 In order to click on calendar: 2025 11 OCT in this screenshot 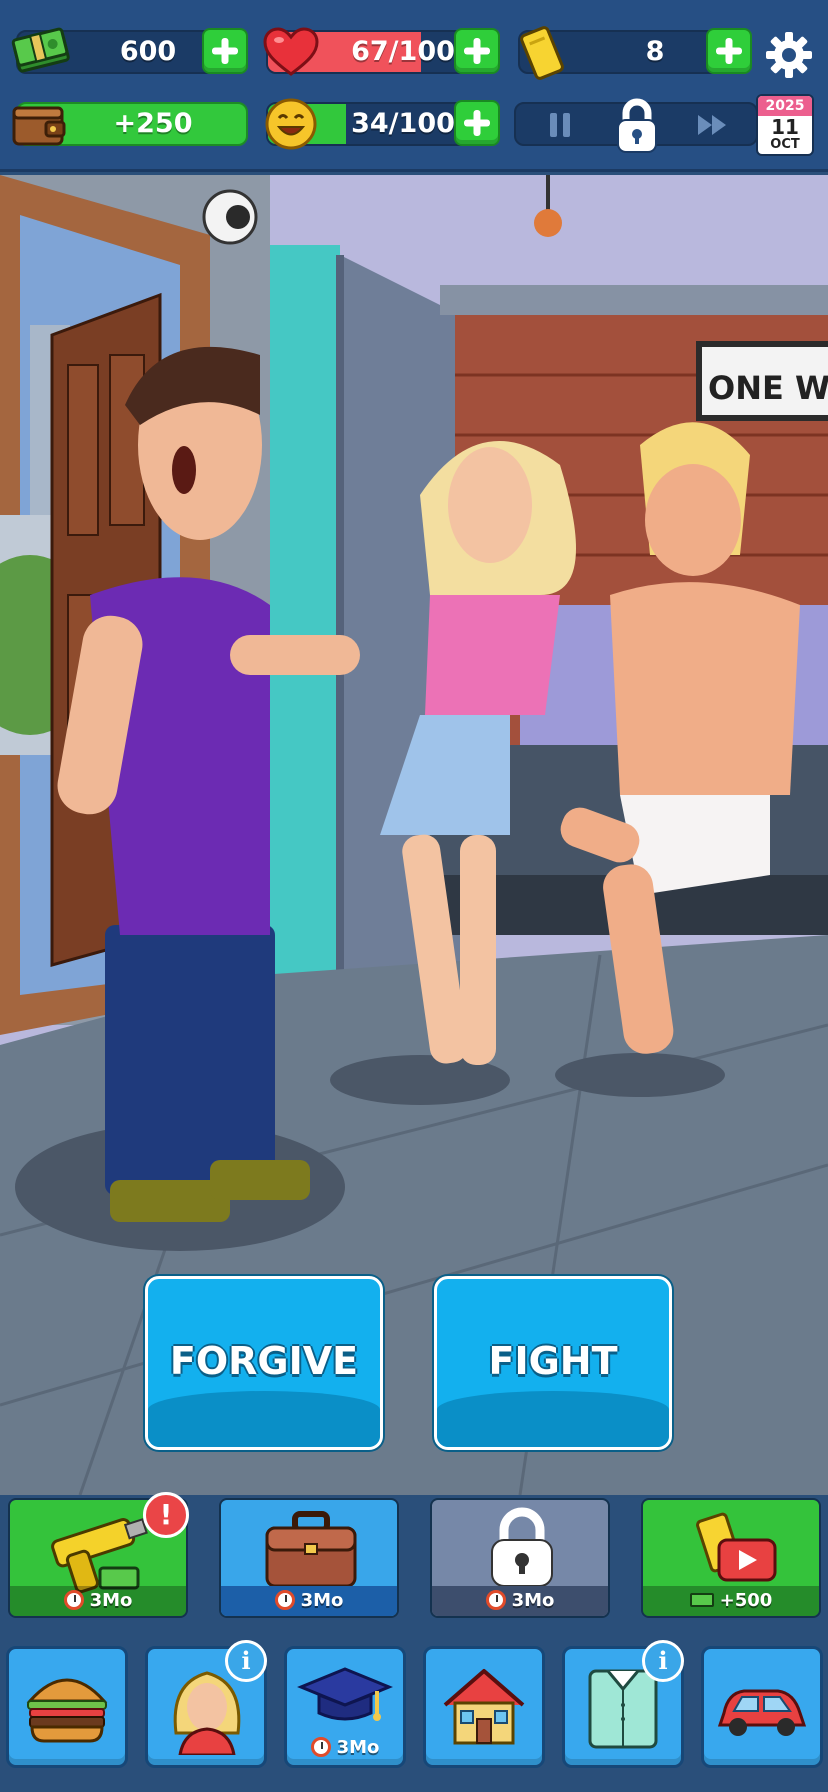, I will do `click(785, 125)`.